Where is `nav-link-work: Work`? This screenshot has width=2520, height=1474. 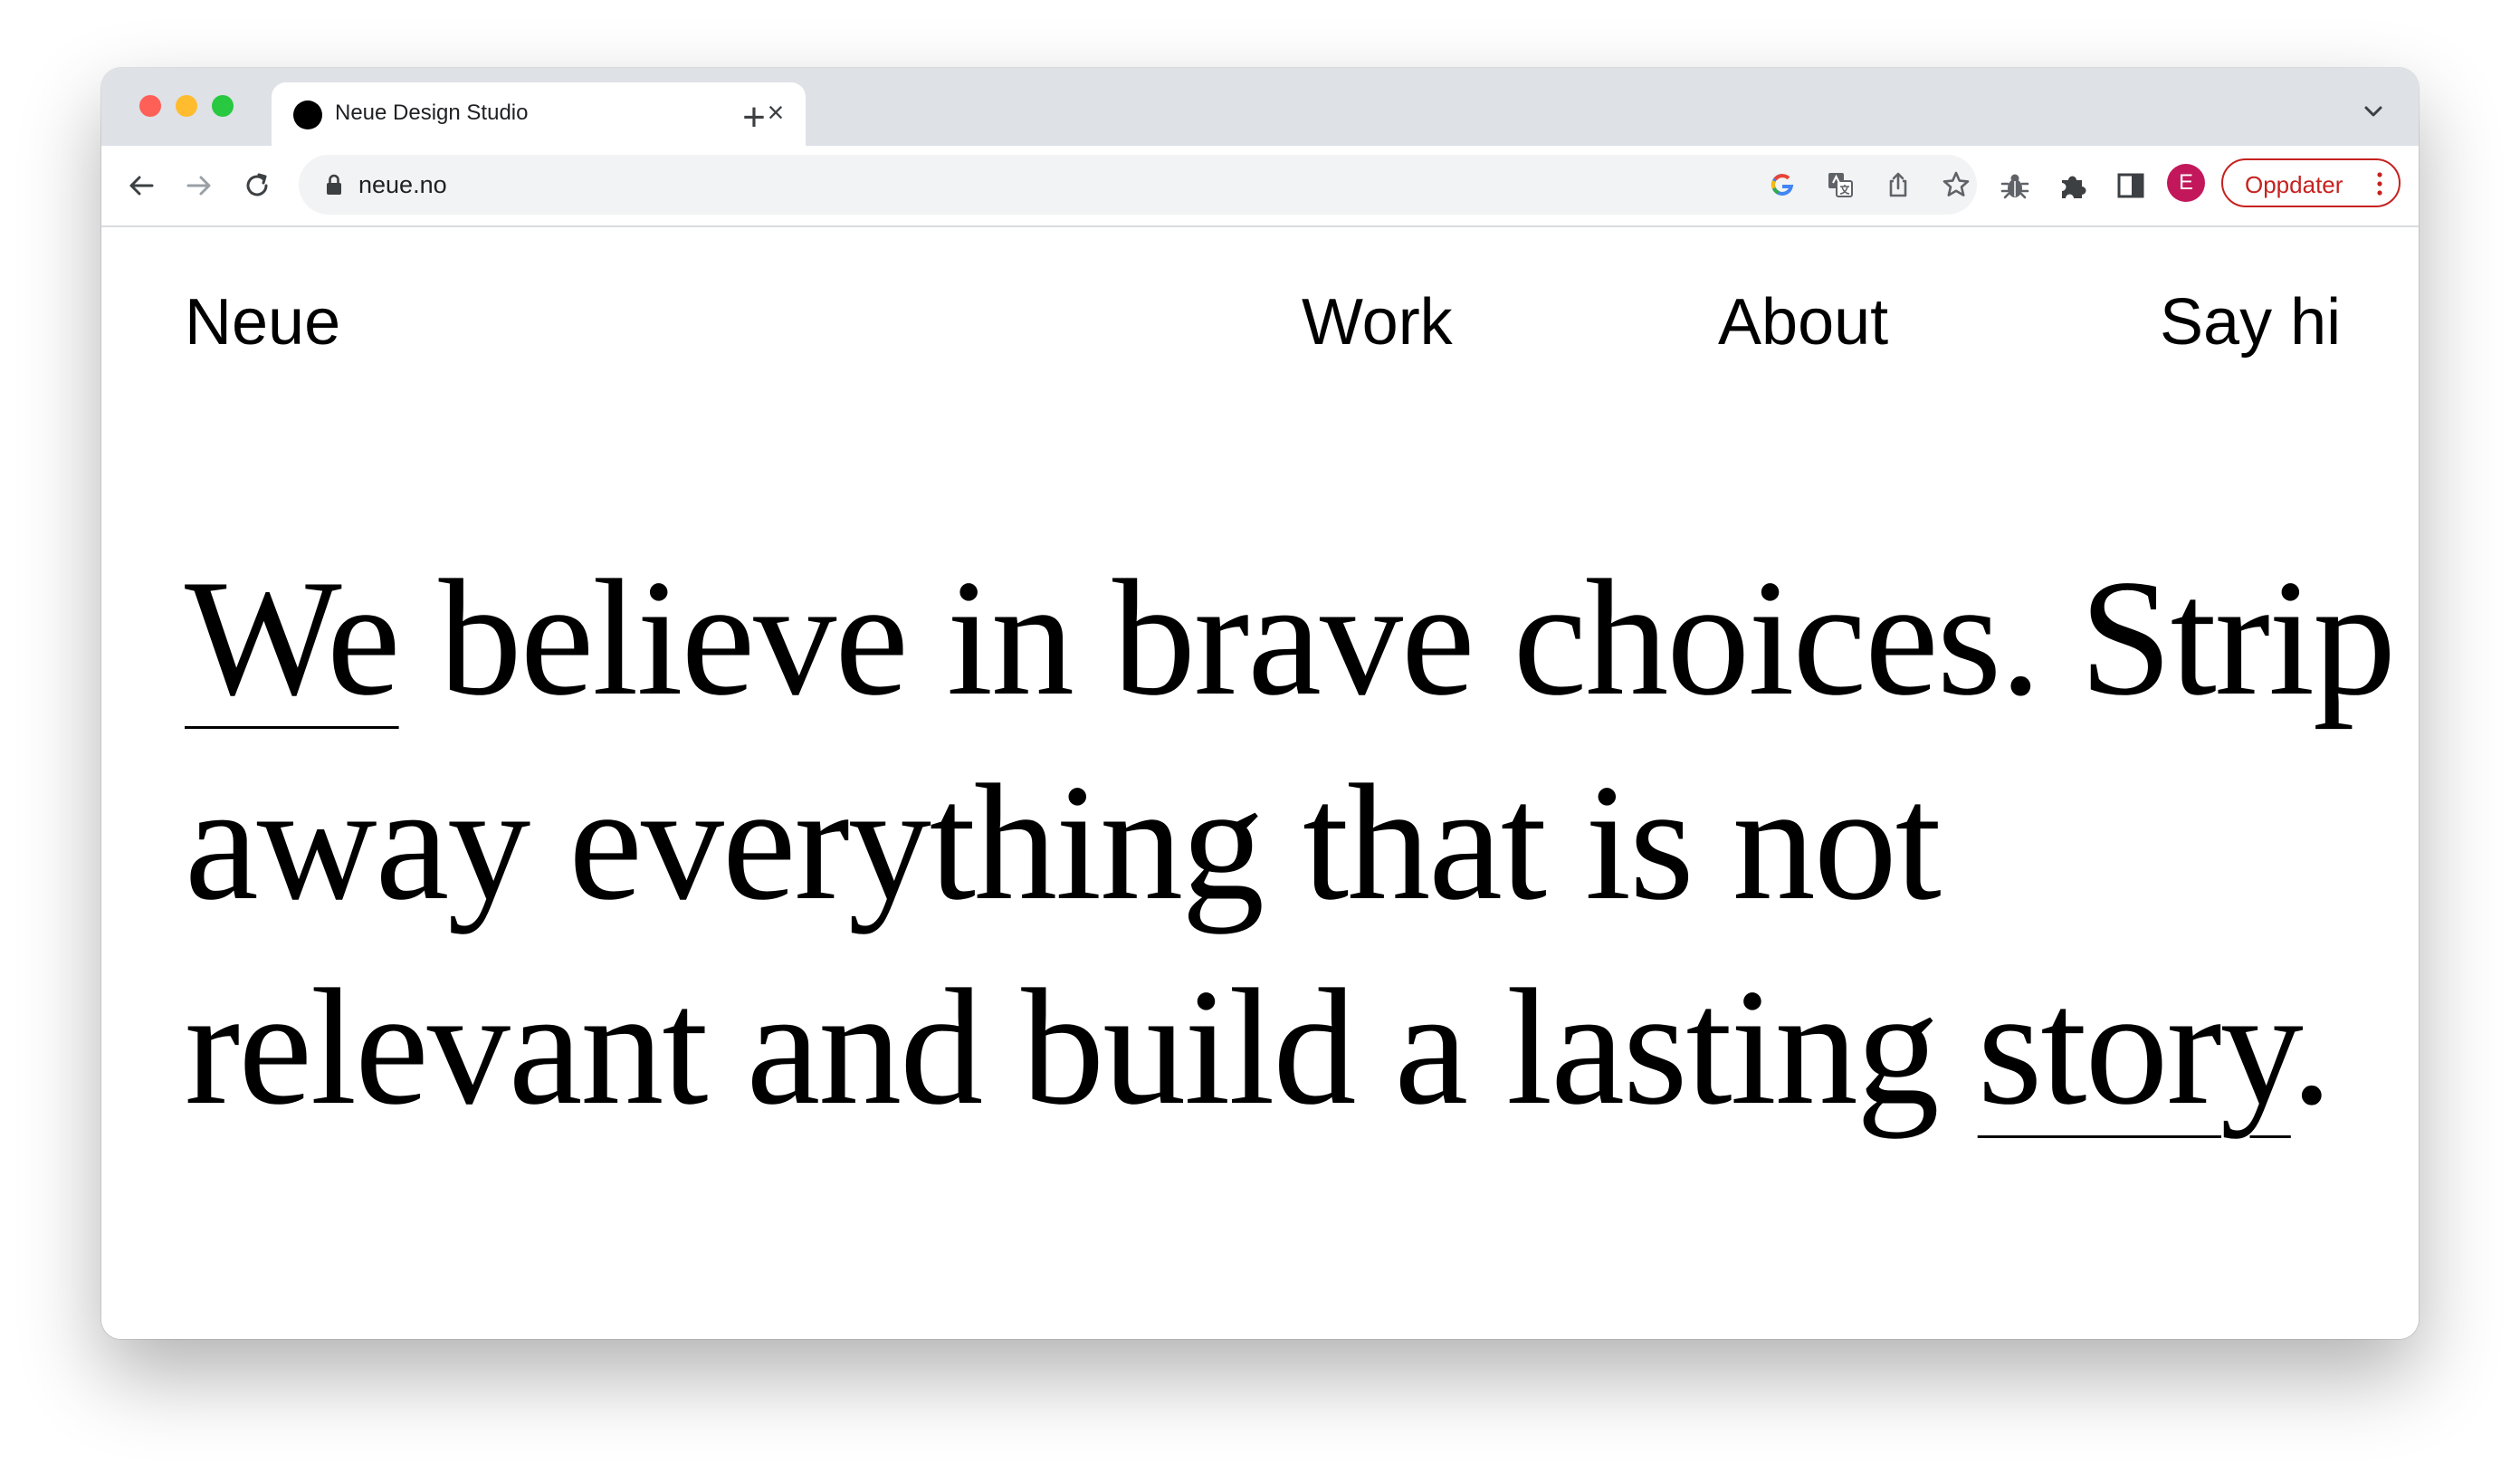 nav-link-work: Work is located at coordinates (1377, 322).